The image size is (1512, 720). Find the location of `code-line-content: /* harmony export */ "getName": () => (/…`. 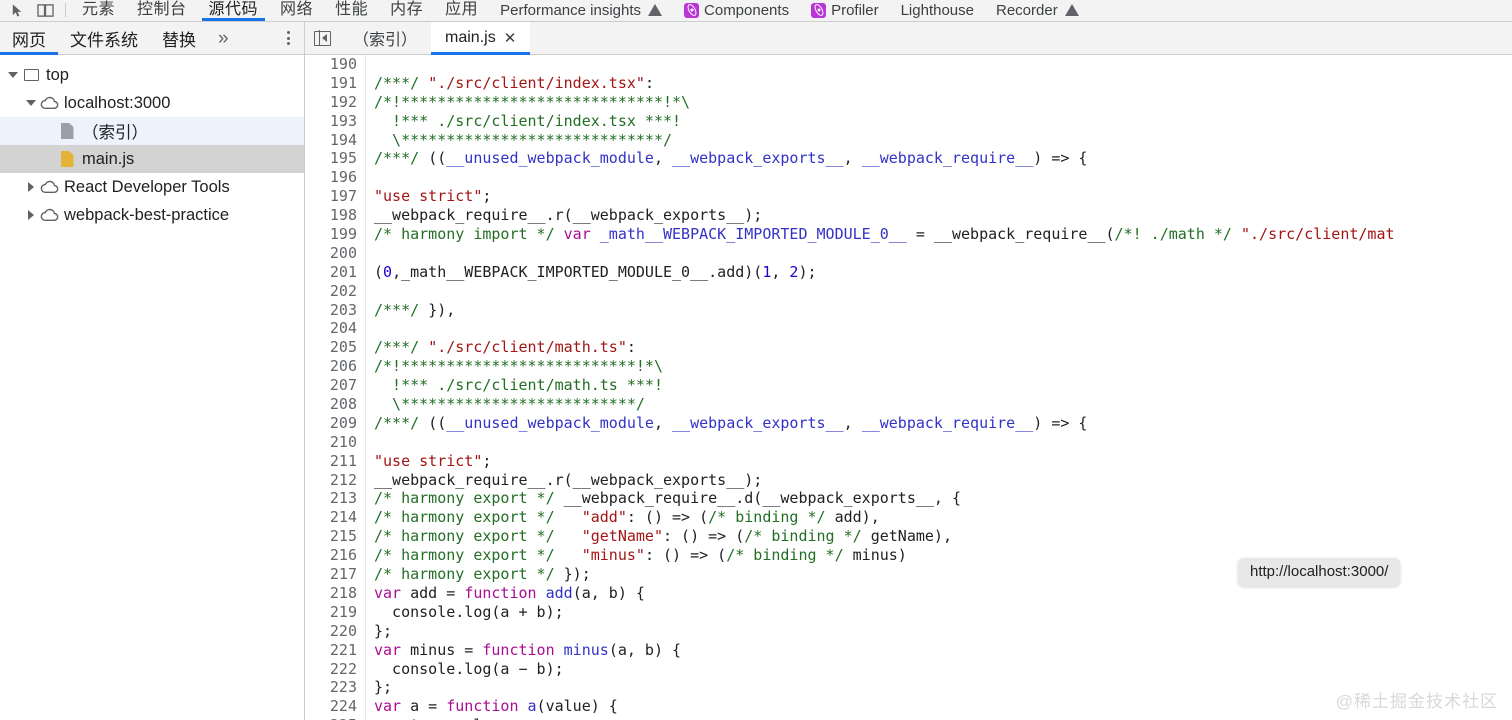

code-line-content: /* harmony export */ "getName": () => (/… is located at coordinates (659, 536).